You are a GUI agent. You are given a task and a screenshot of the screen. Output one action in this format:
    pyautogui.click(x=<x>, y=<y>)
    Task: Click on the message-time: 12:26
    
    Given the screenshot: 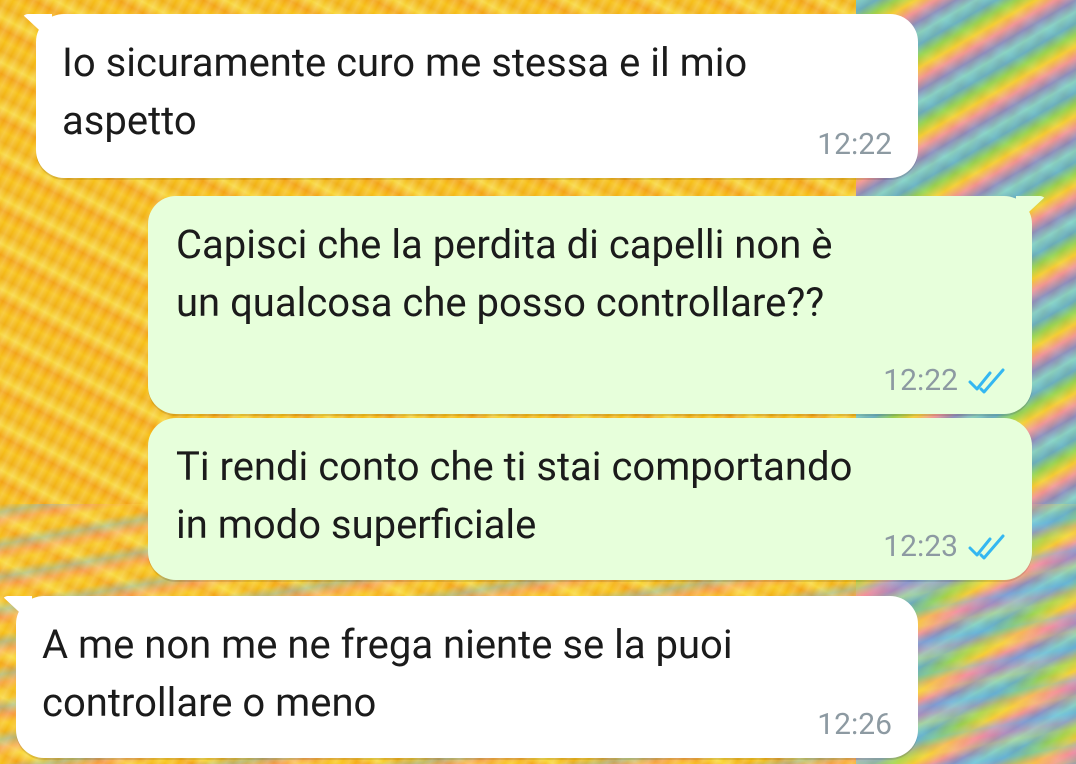 What is the action you would take?
    pyautogui.click(x=854, y=724)
    